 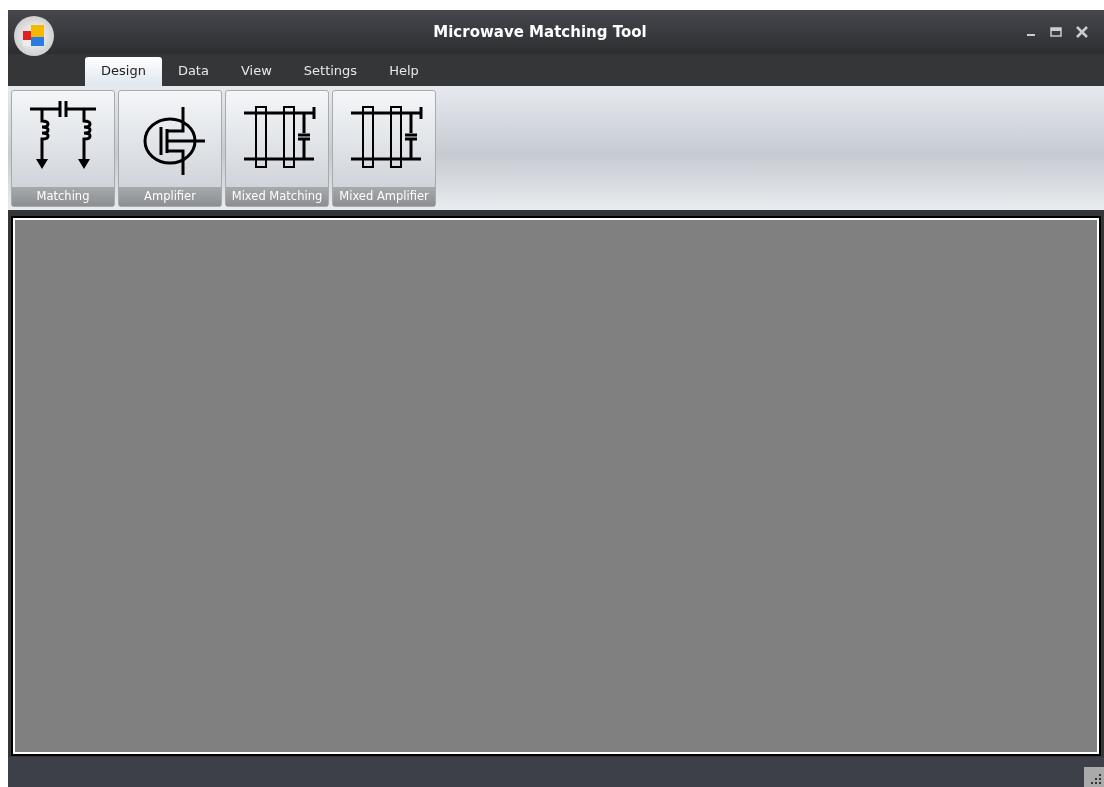 I want to click on ribbon-tab: Data, so click(x=193, y=71).